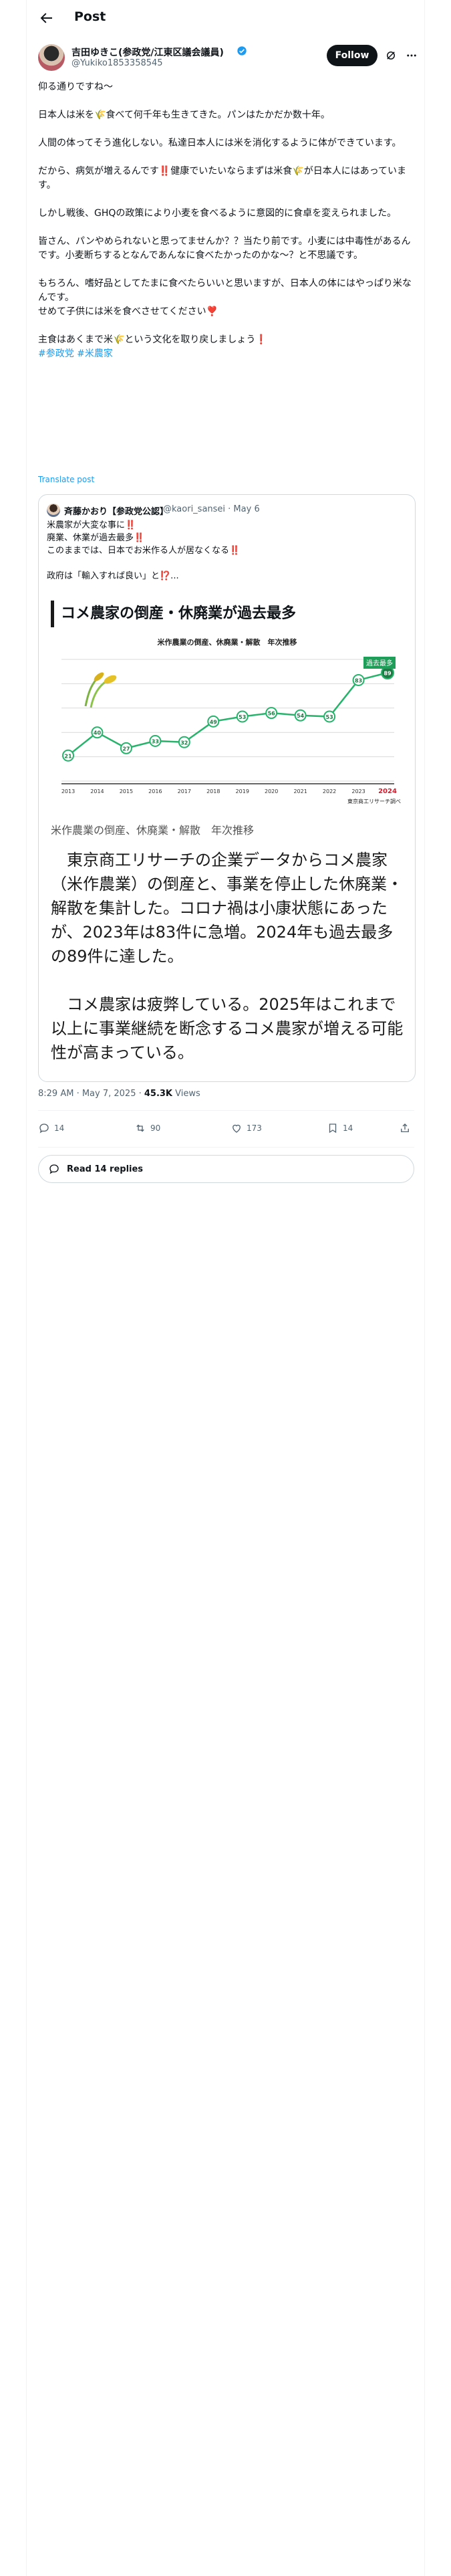  I want to click on author-handle: @Yukiko1853358545, so click(117, 63).